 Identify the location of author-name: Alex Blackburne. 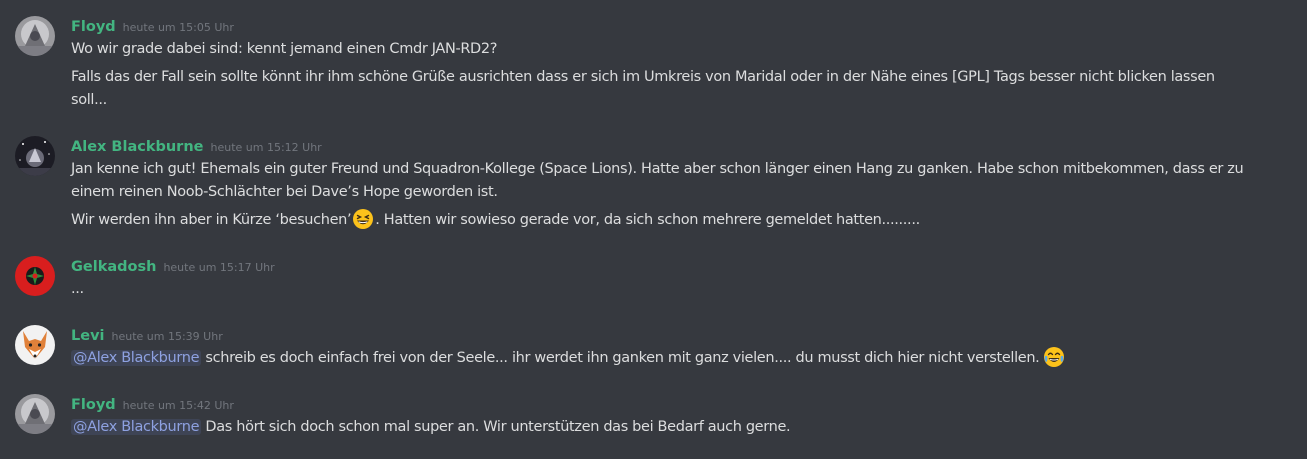
(137, 147).